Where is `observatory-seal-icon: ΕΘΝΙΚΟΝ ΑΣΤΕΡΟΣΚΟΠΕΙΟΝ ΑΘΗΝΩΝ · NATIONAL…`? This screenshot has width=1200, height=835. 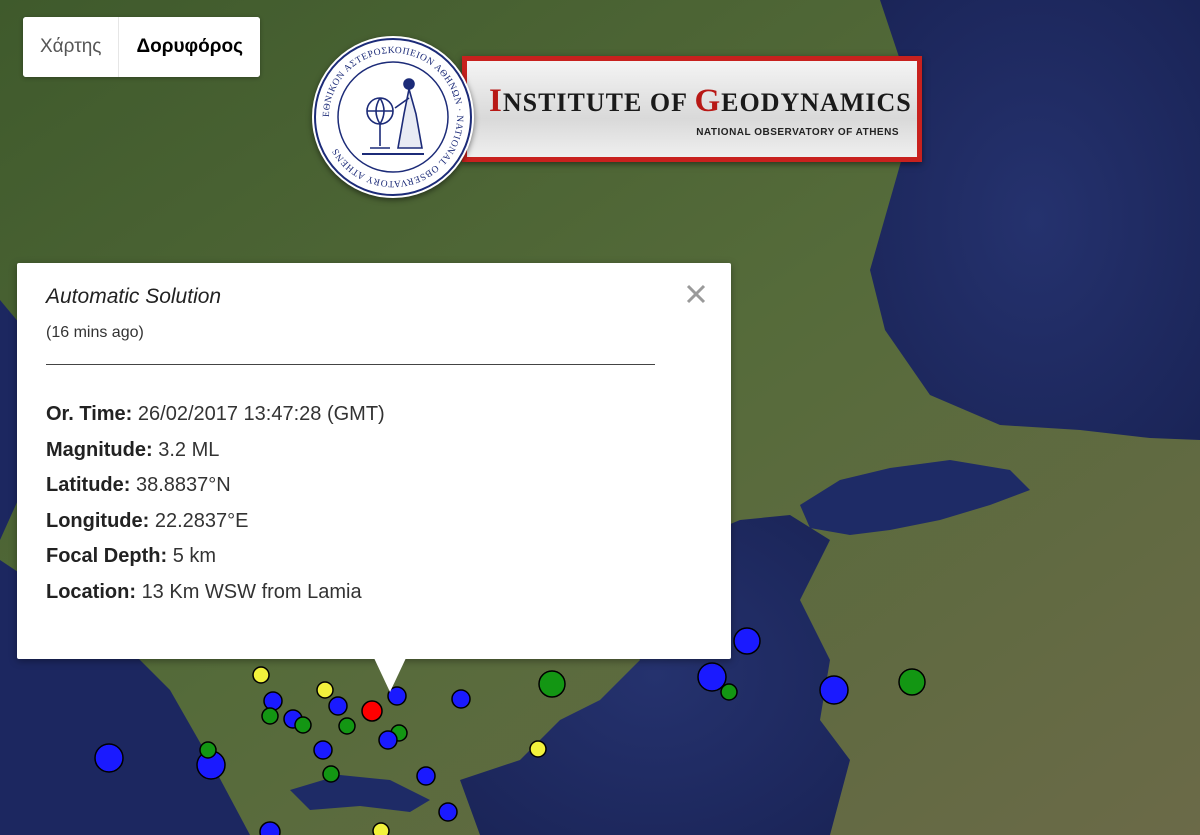 observatory-seal-icon: ΕΘΝΙΚΟΝ ΑΣΤΕΡΟΣΚΟΠΕΙΟΝ ΑΘΗΝΩΝ · NATIONAL… is located at coordinates (393, 117).